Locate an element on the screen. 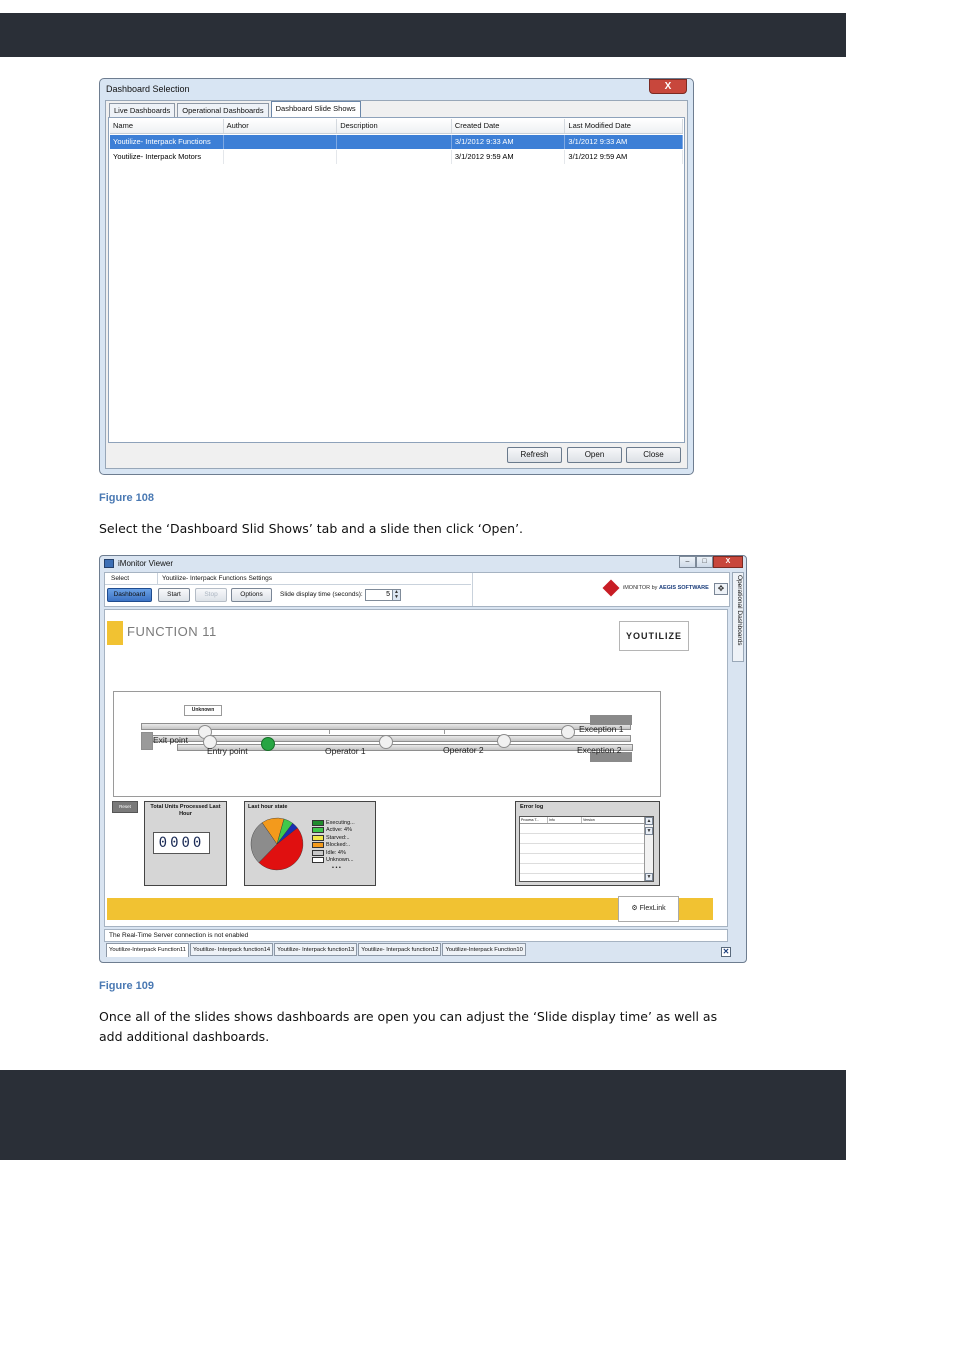  error-log-title: Error log is located at coordinates (532, 807).